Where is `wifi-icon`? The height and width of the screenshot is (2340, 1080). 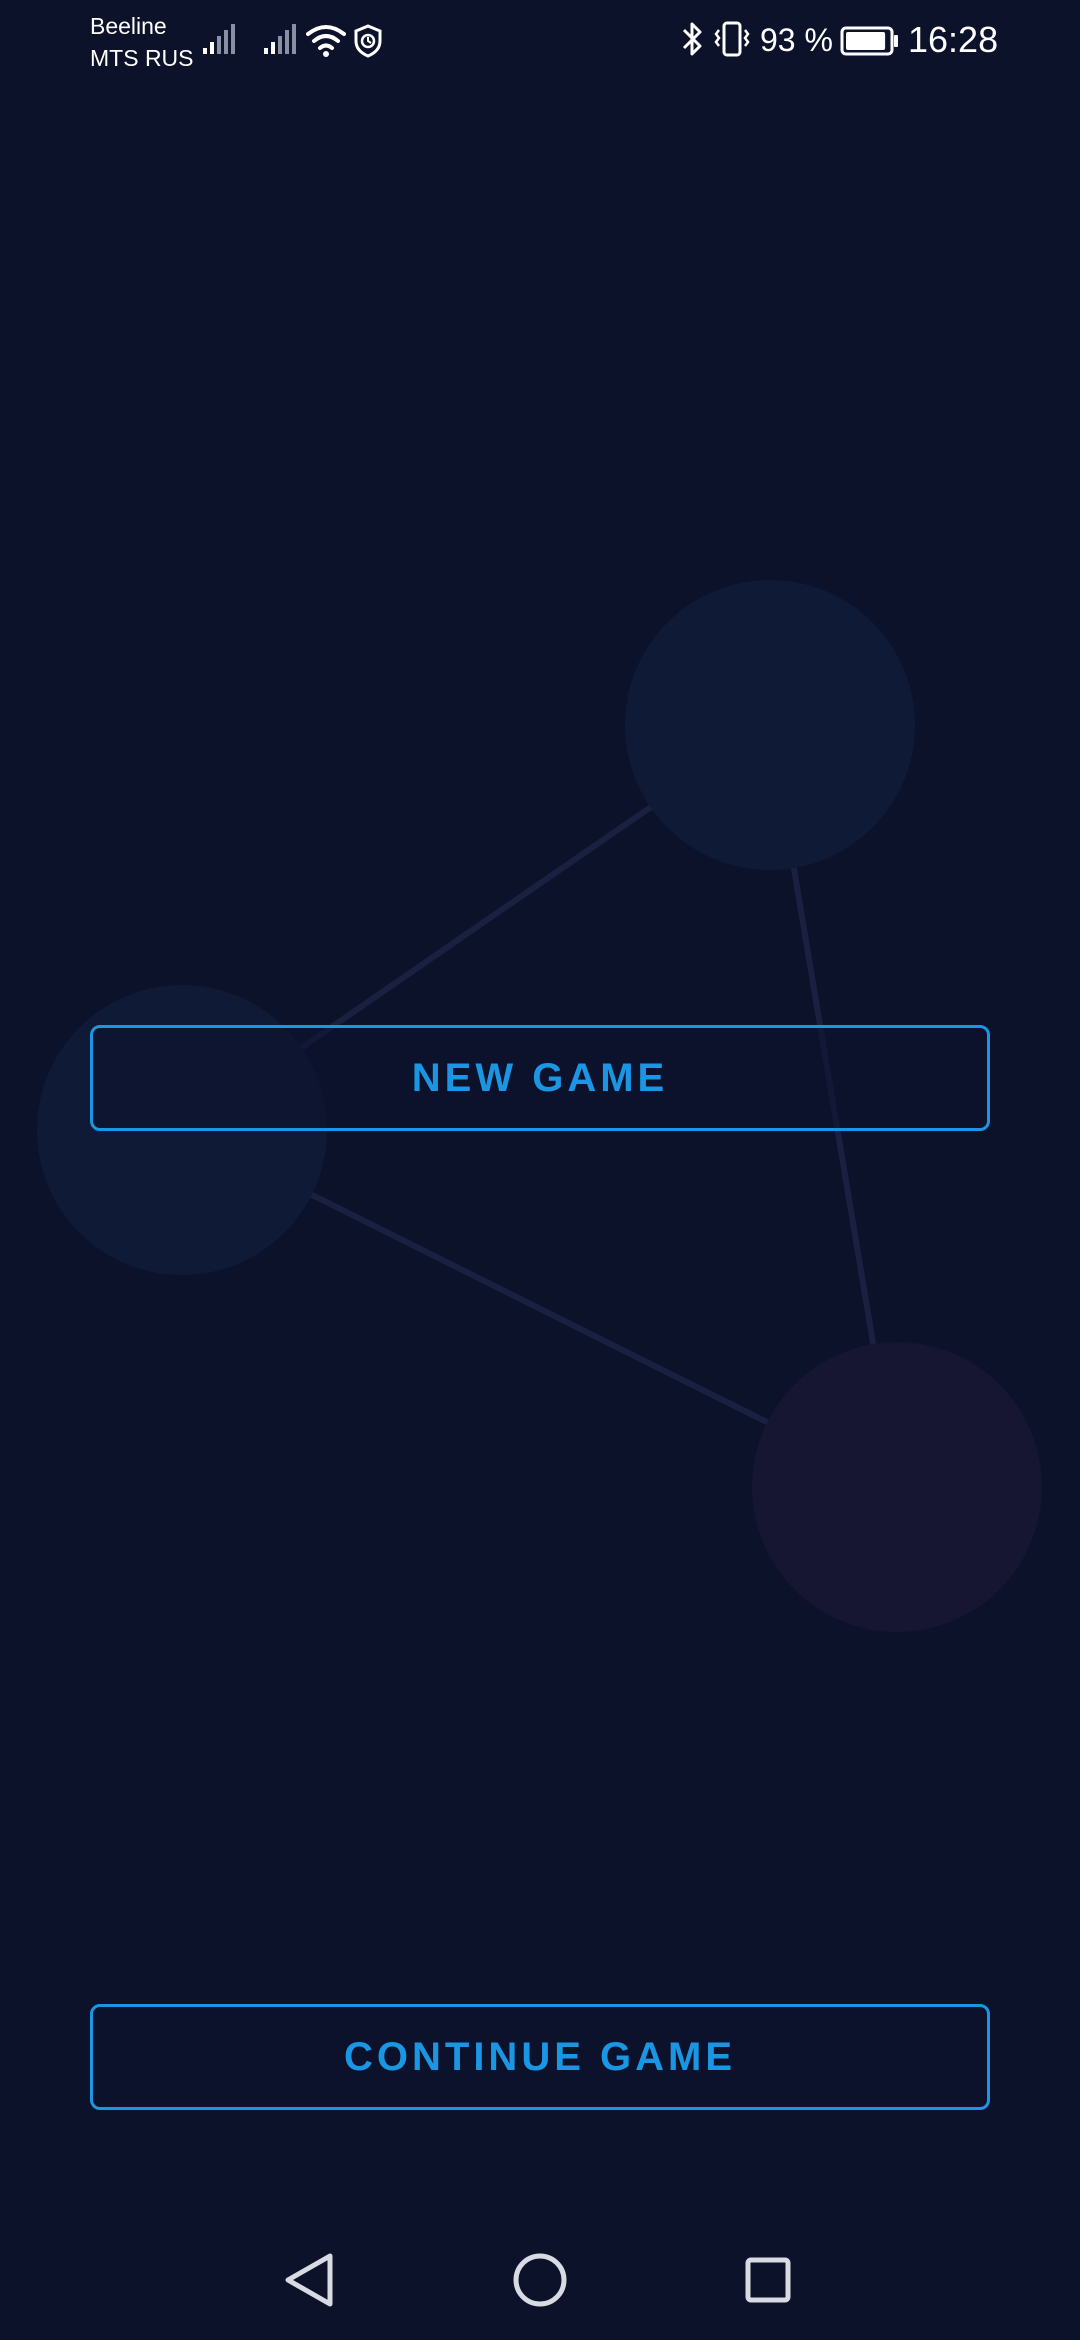 wifi-icon is located at coordinates (326, 41).